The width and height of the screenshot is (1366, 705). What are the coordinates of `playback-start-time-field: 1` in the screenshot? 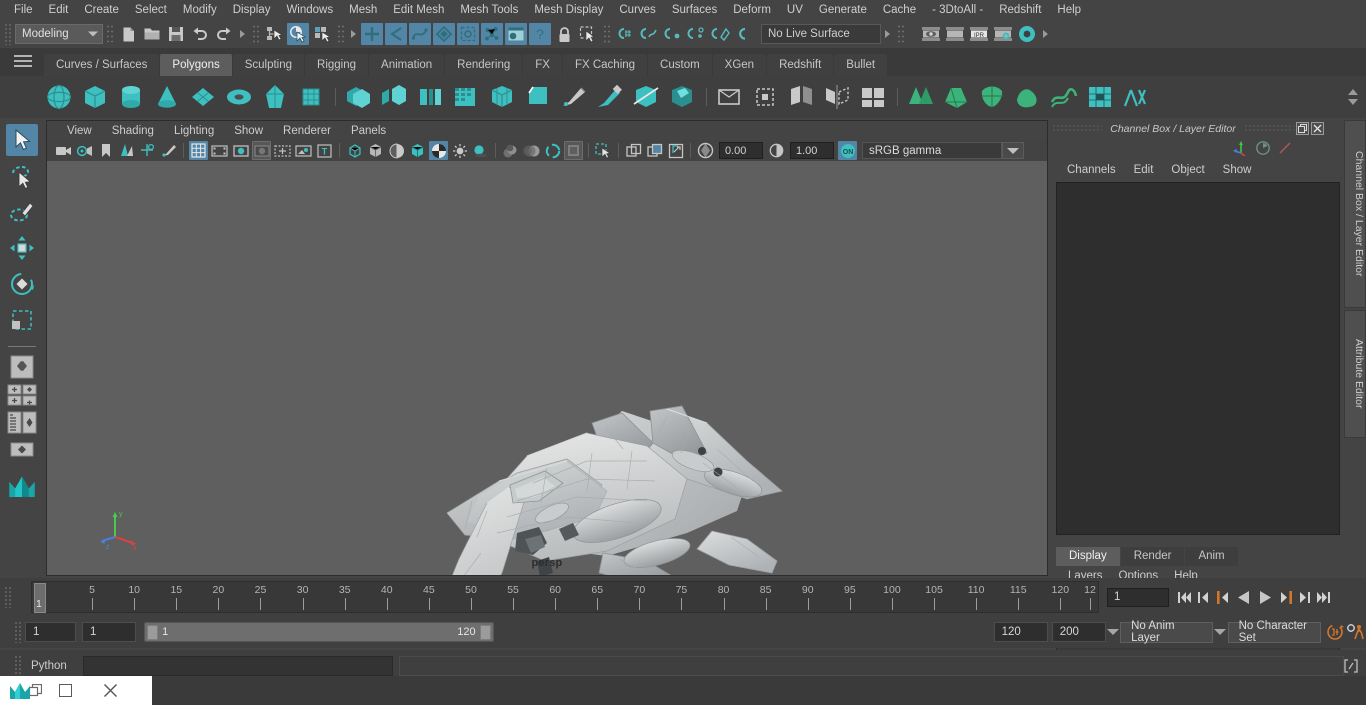 It's located at (109, 632).